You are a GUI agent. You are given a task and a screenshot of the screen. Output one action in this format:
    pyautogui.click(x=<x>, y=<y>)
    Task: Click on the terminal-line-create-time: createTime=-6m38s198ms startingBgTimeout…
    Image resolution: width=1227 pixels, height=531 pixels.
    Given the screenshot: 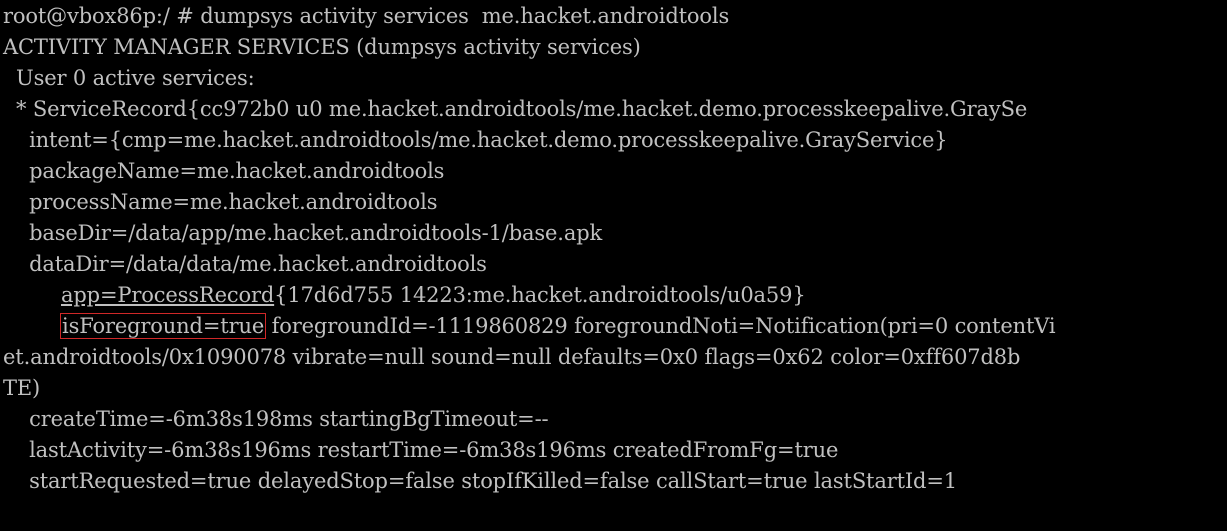 What is the action you would take?
    pyautogui.click(x=276, y=419)
    